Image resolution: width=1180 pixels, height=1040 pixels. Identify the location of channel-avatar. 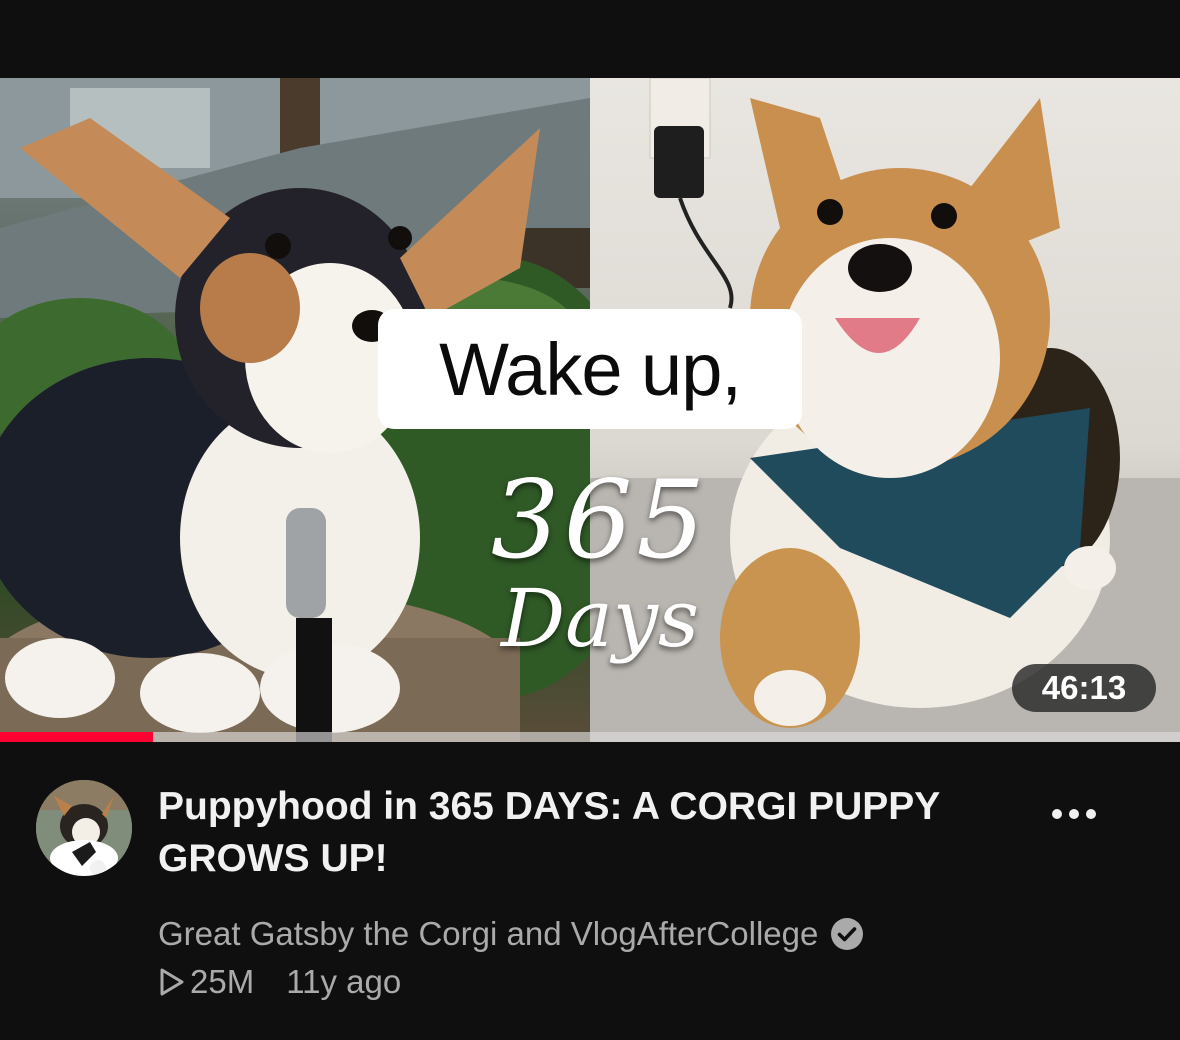
(84, 828).